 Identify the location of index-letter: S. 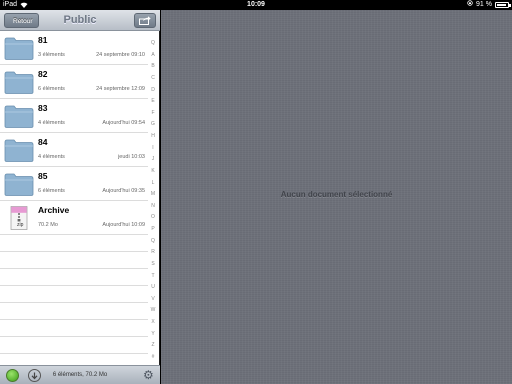
(153, 264).